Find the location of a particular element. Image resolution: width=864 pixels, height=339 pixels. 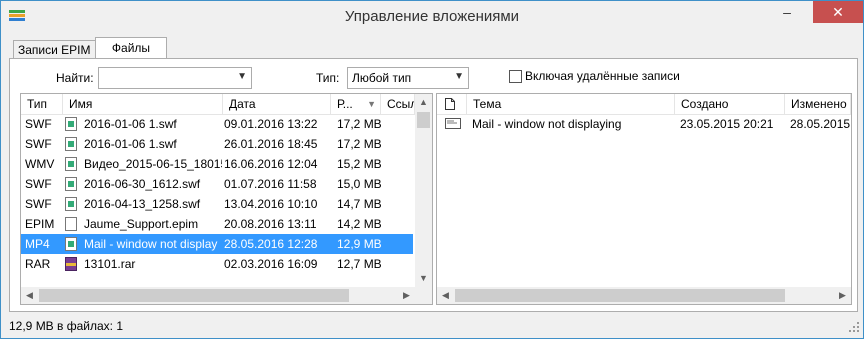

type-label: Тип: is located at coordinates (328, 78).